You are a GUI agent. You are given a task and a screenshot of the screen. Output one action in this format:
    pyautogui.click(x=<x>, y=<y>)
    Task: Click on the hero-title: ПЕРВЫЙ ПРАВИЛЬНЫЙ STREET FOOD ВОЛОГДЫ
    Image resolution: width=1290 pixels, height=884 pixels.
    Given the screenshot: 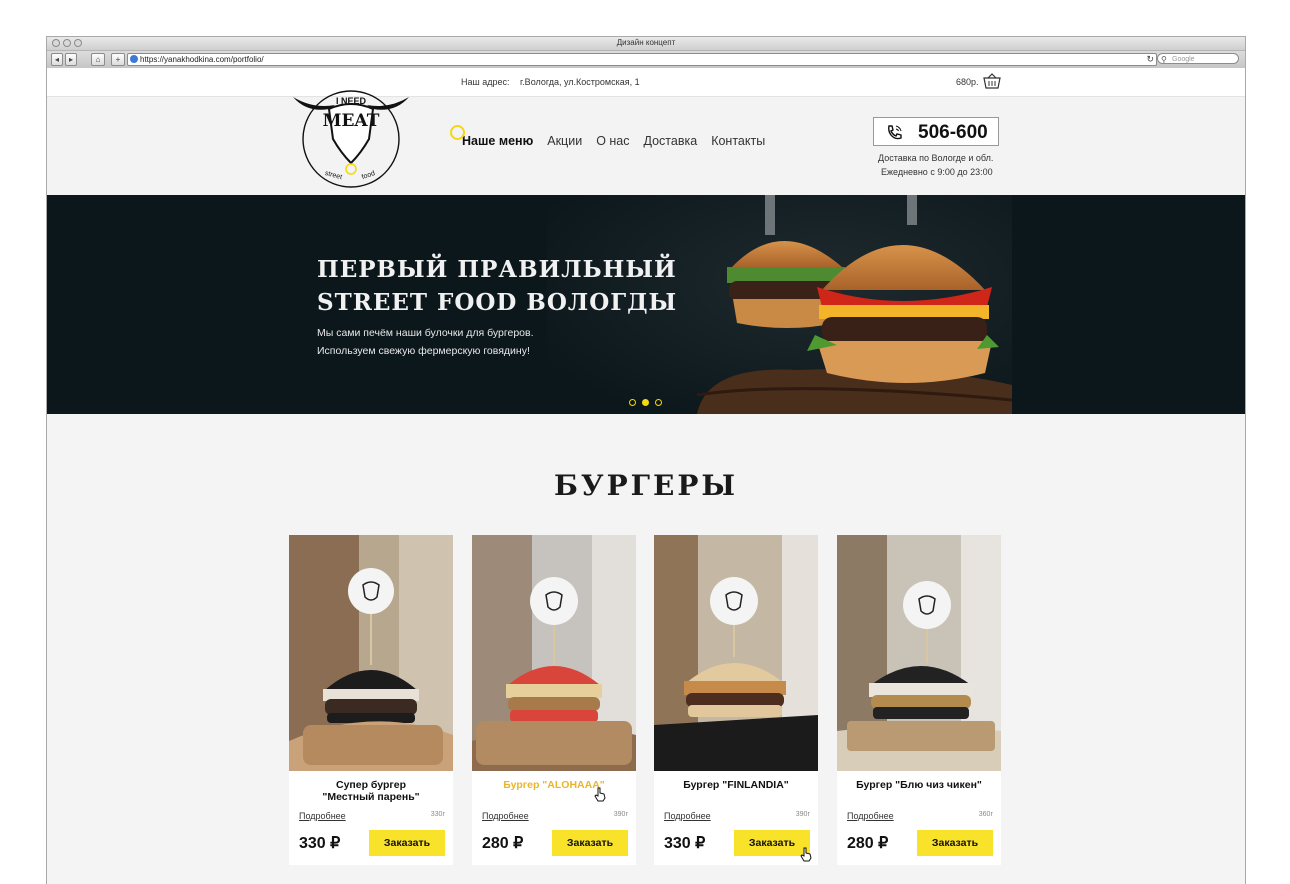 What is the action you would take?
    pyautogui.click(x=497, y=286)
    